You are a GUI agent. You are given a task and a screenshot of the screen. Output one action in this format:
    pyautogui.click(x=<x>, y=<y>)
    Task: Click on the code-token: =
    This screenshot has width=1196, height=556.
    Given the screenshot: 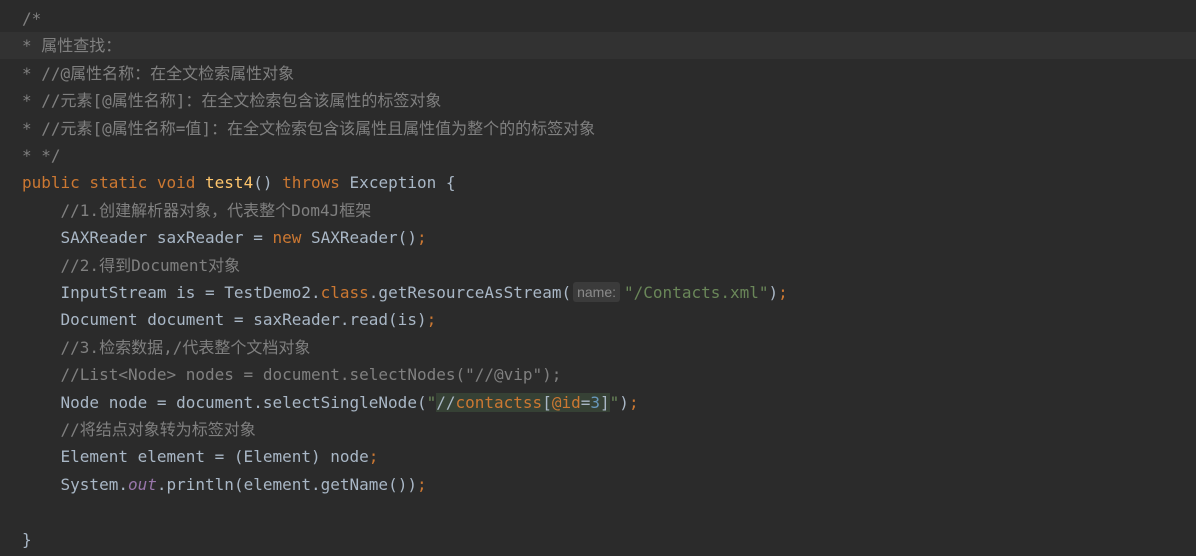 What is the action you would take?
    pyautogui.click(x=585, y=402)
    